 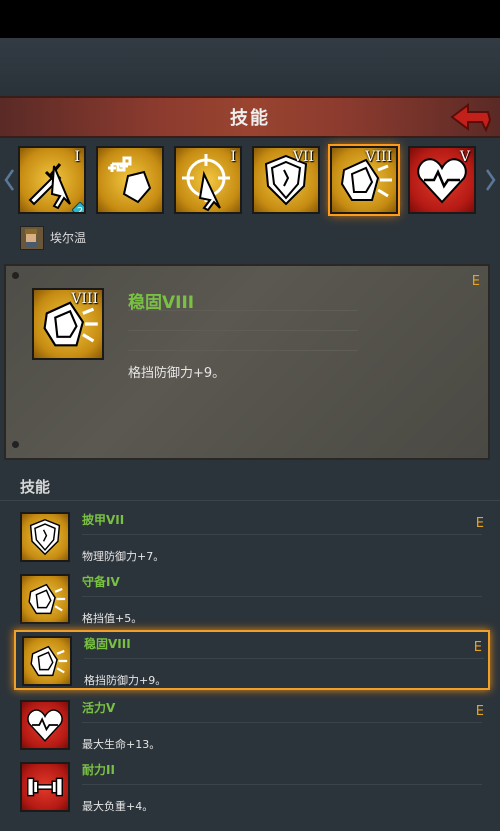 I want to click on skill-level: V, so click(x=464, y=157).